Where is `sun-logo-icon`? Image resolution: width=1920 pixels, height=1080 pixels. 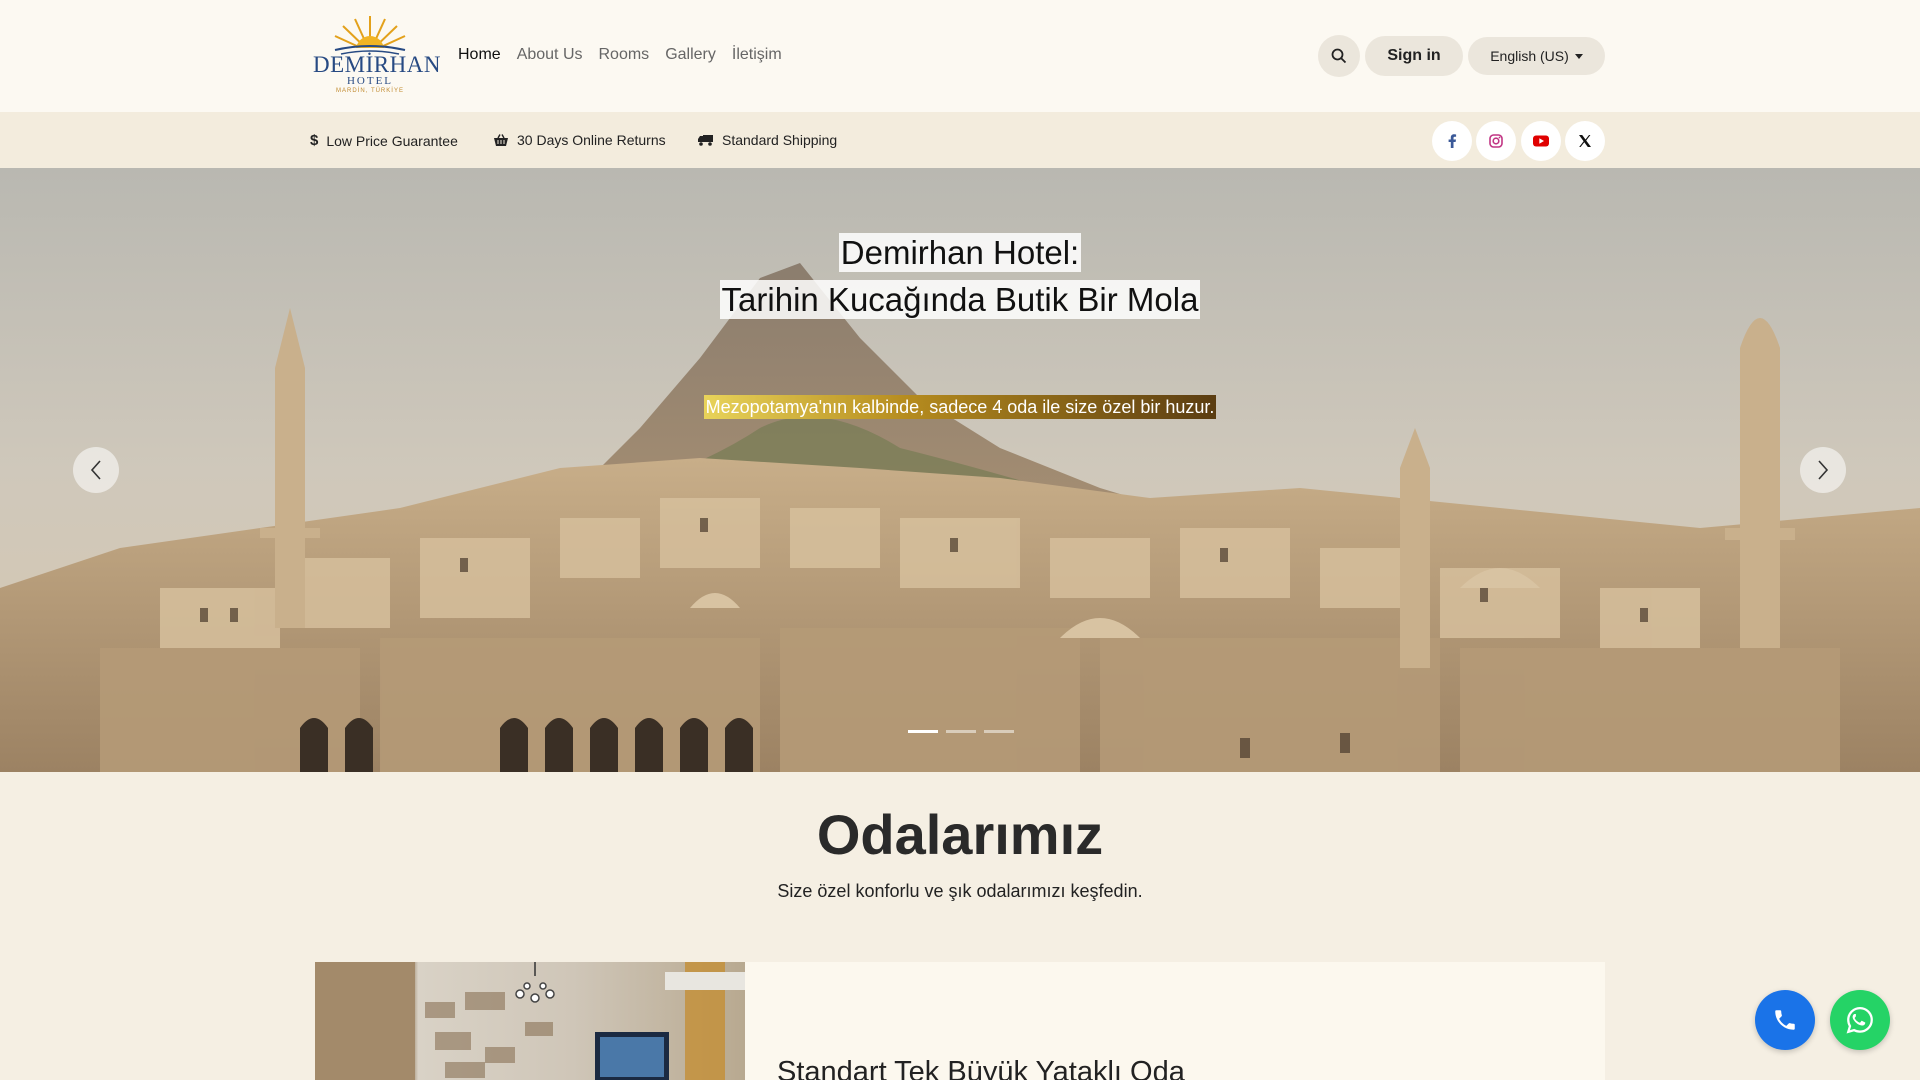 sun-logo-icon is located at coordinates (370, 40).